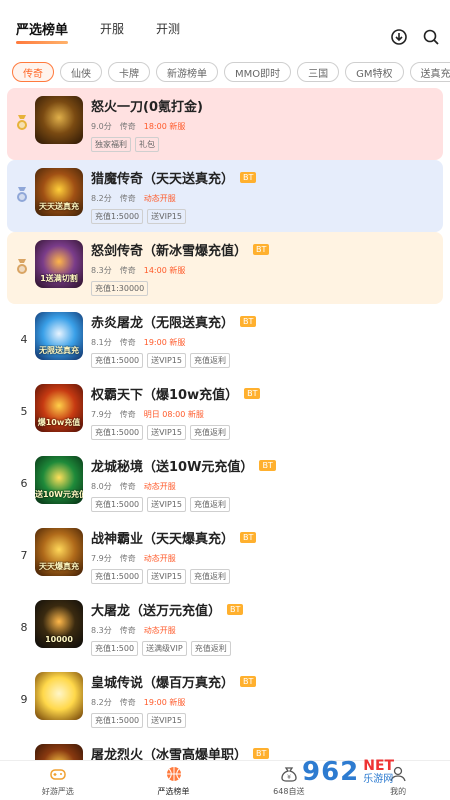  I want to click on thumbnail-caption: 送10W元充值, so click(59, 494).